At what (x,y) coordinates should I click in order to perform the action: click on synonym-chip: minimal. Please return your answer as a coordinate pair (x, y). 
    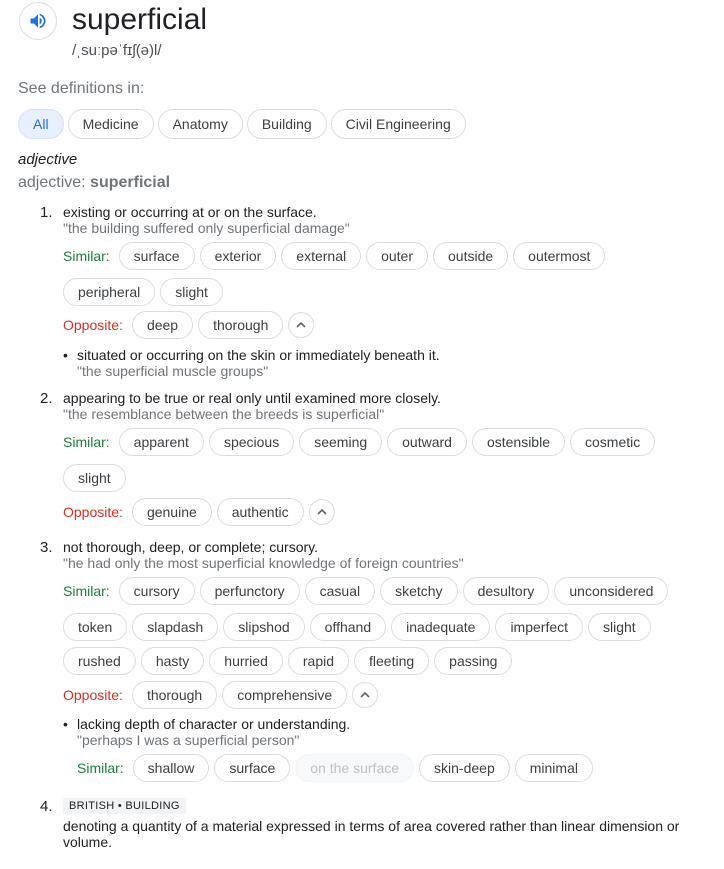
    Looking at the image, I should click on (553, 768).